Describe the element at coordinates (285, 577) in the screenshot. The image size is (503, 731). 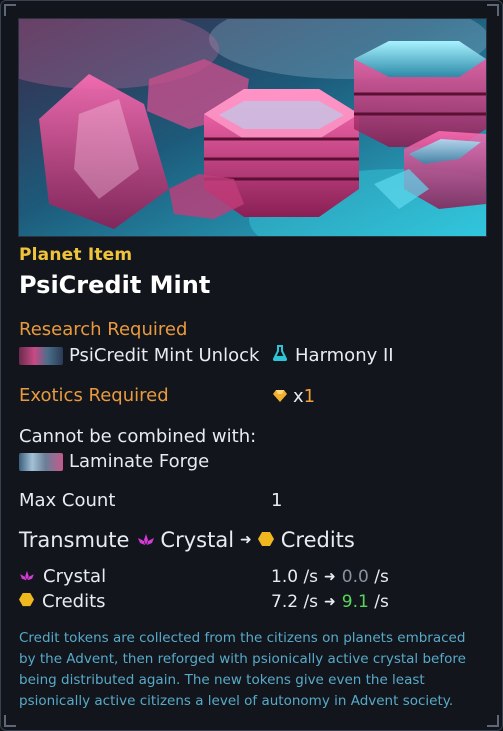
I see `rate-base: 1.0` at that location.